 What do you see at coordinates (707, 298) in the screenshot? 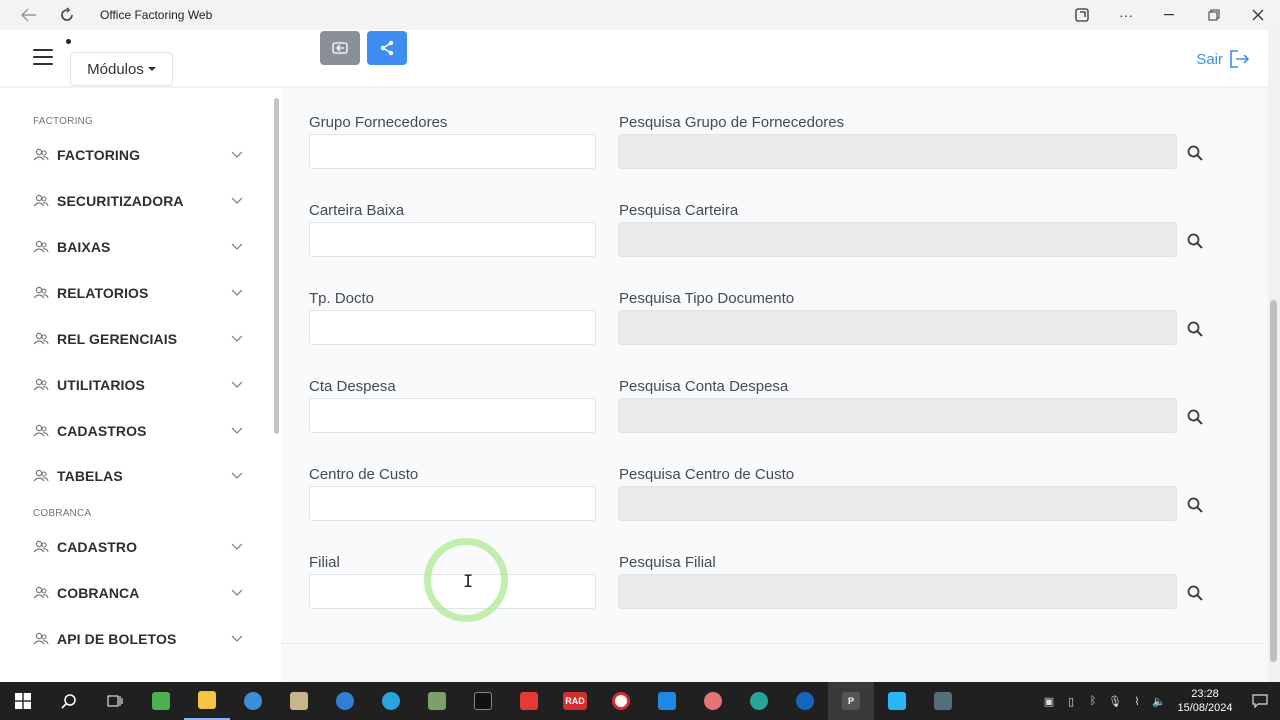
I see `search-field-label: Pesquisa Tipo Documento` at bounding box center [707, 298].